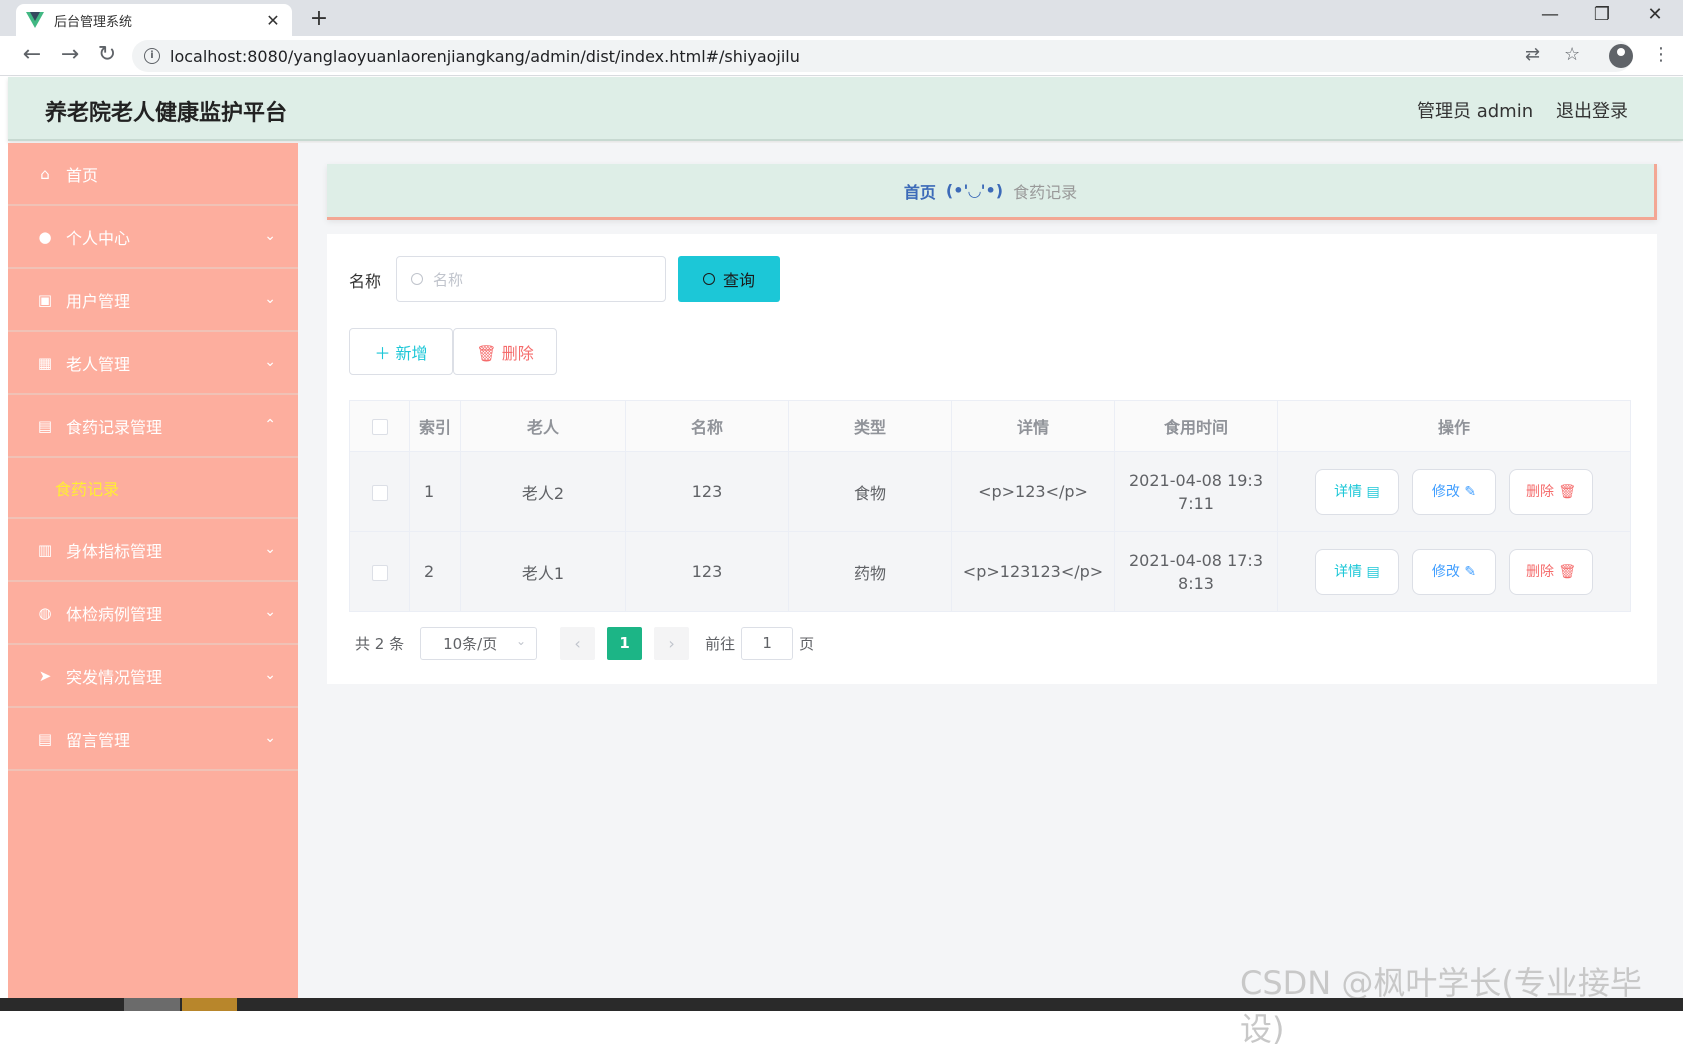  I want to click on clipboard-icon: ▣, so click(45, 299).